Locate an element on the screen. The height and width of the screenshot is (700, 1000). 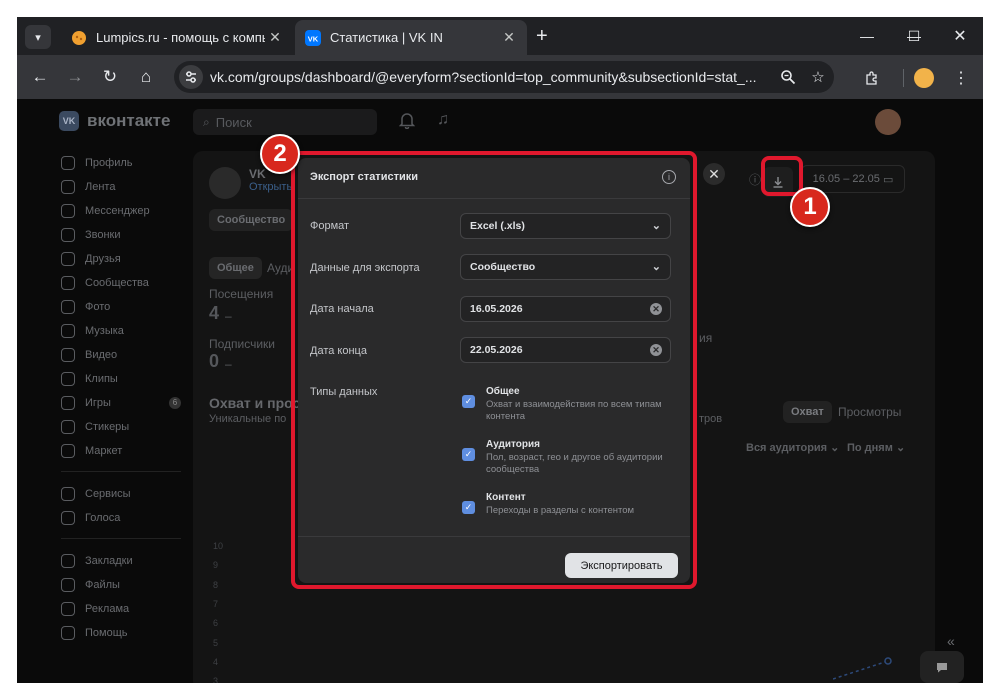
sidebar-item-label: Мессенджер is located at coordinates (117, 211).